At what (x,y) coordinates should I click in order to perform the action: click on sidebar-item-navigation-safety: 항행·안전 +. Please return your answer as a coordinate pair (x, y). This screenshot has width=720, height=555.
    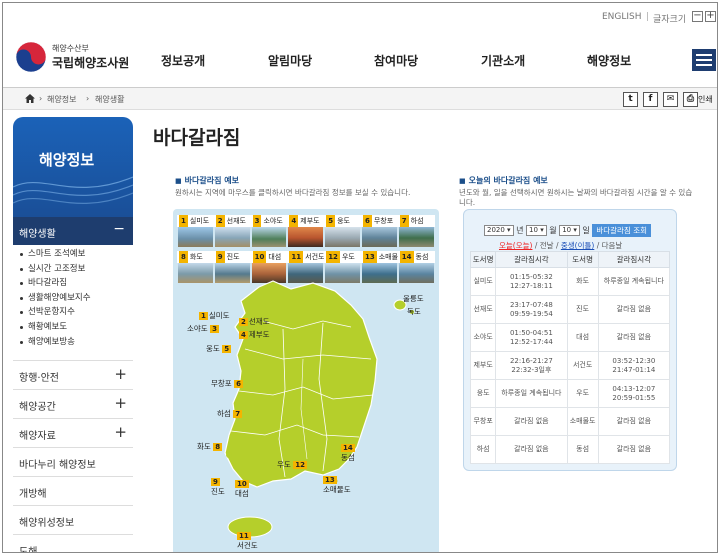
    Looking at the image, I should click on (73, 374).